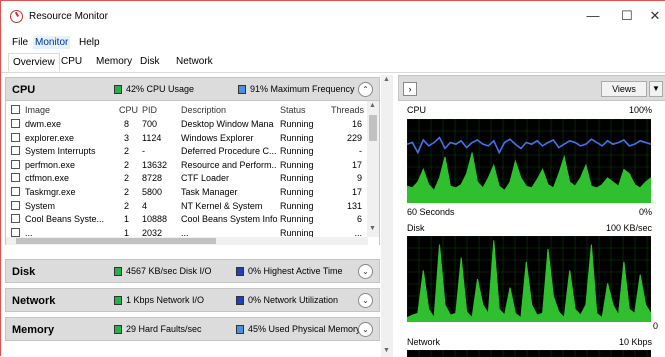 The image size is (665, 357). Describe the element at coordinates (150, 124) in the screenshot. I see `cell-pid: 700` at that location.